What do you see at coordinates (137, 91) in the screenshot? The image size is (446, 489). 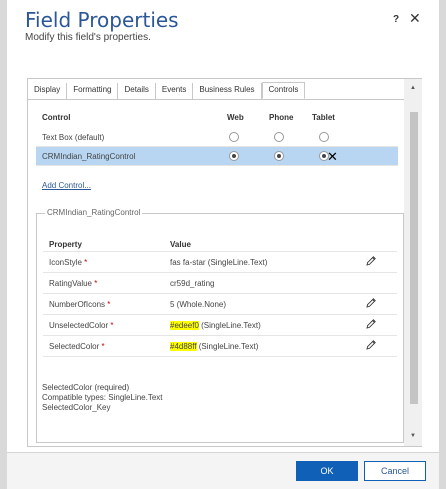 I see `tab-details: Details` at bounding box center [137, 91].